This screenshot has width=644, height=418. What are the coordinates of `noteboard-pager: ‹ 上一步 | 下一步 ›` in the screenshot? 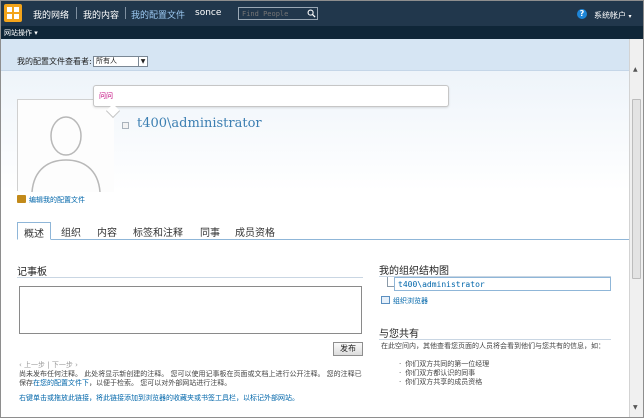 It's located at (48, 365).